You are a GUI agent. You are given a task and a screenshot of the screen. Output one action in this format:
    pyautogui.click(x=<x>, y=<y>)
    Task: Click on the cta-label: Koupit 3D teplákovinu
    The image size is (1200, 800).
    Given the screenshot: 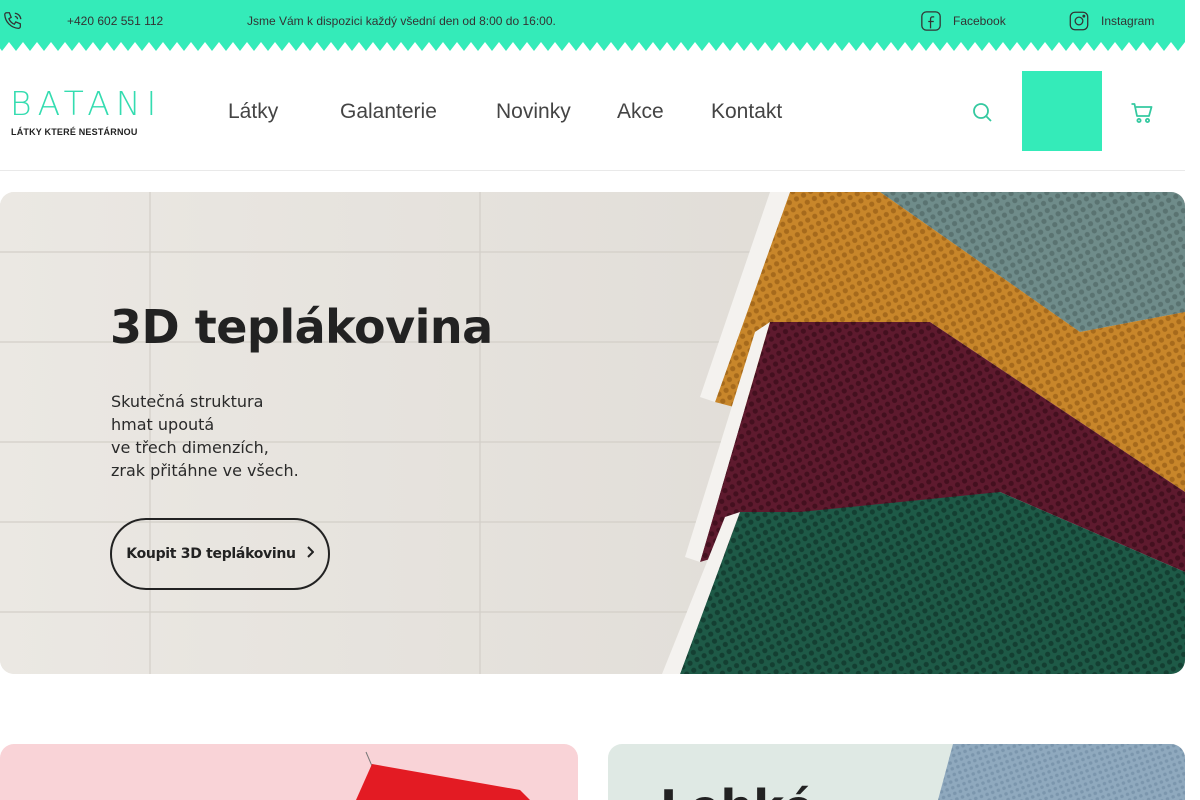 What is the action you would take?
    pyautogui.click(x=211, y=554)
    